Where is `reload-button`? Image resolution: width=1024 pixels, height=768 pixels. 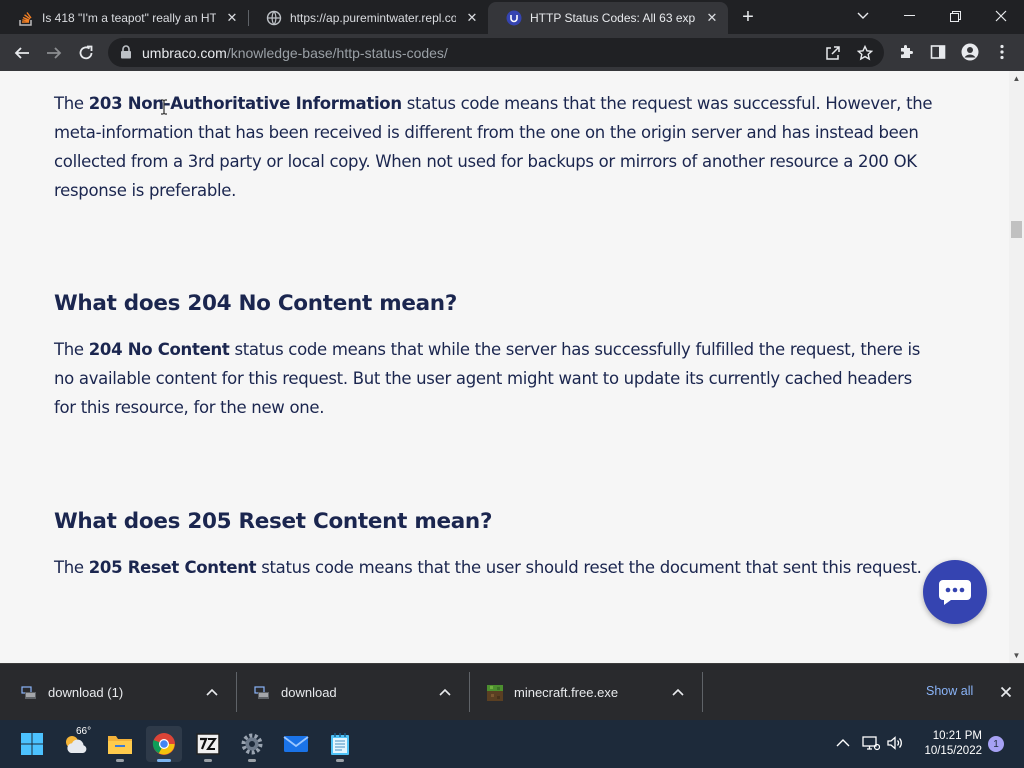 reload-button is located at coordinates (86, 53).